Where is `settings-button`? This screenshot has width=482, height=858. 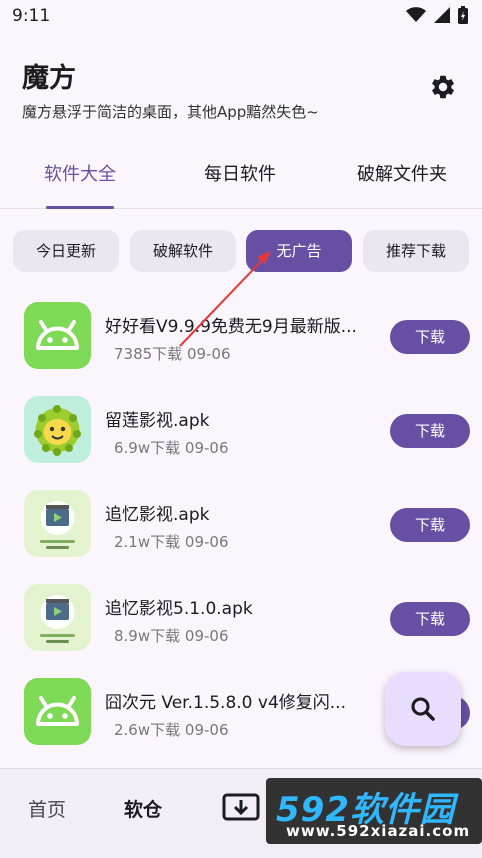 settings-button is located at coordinates (443, 87).